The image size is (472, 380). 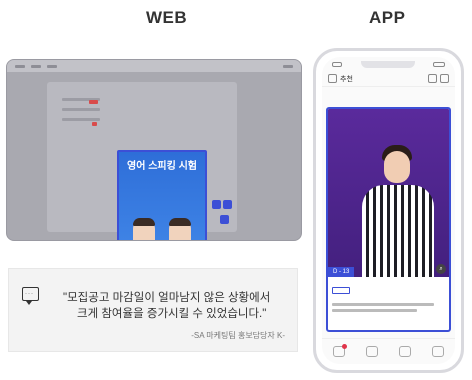 I want to click on signal-battery-icon, so click(x=439, y=64).